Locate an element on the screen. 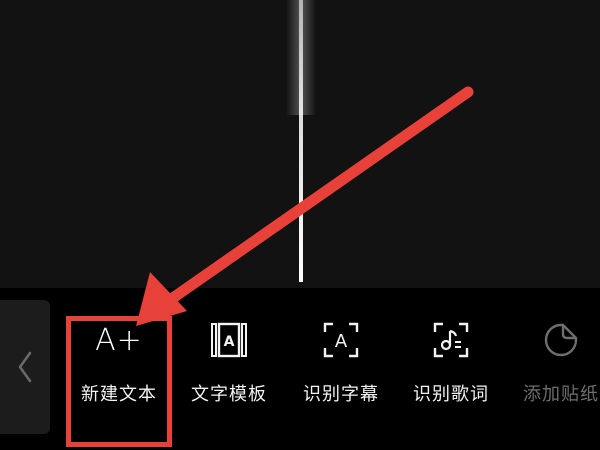 This screenshot has width=600, height=450. text-template-icon: A is located at coordinates (229, 340).